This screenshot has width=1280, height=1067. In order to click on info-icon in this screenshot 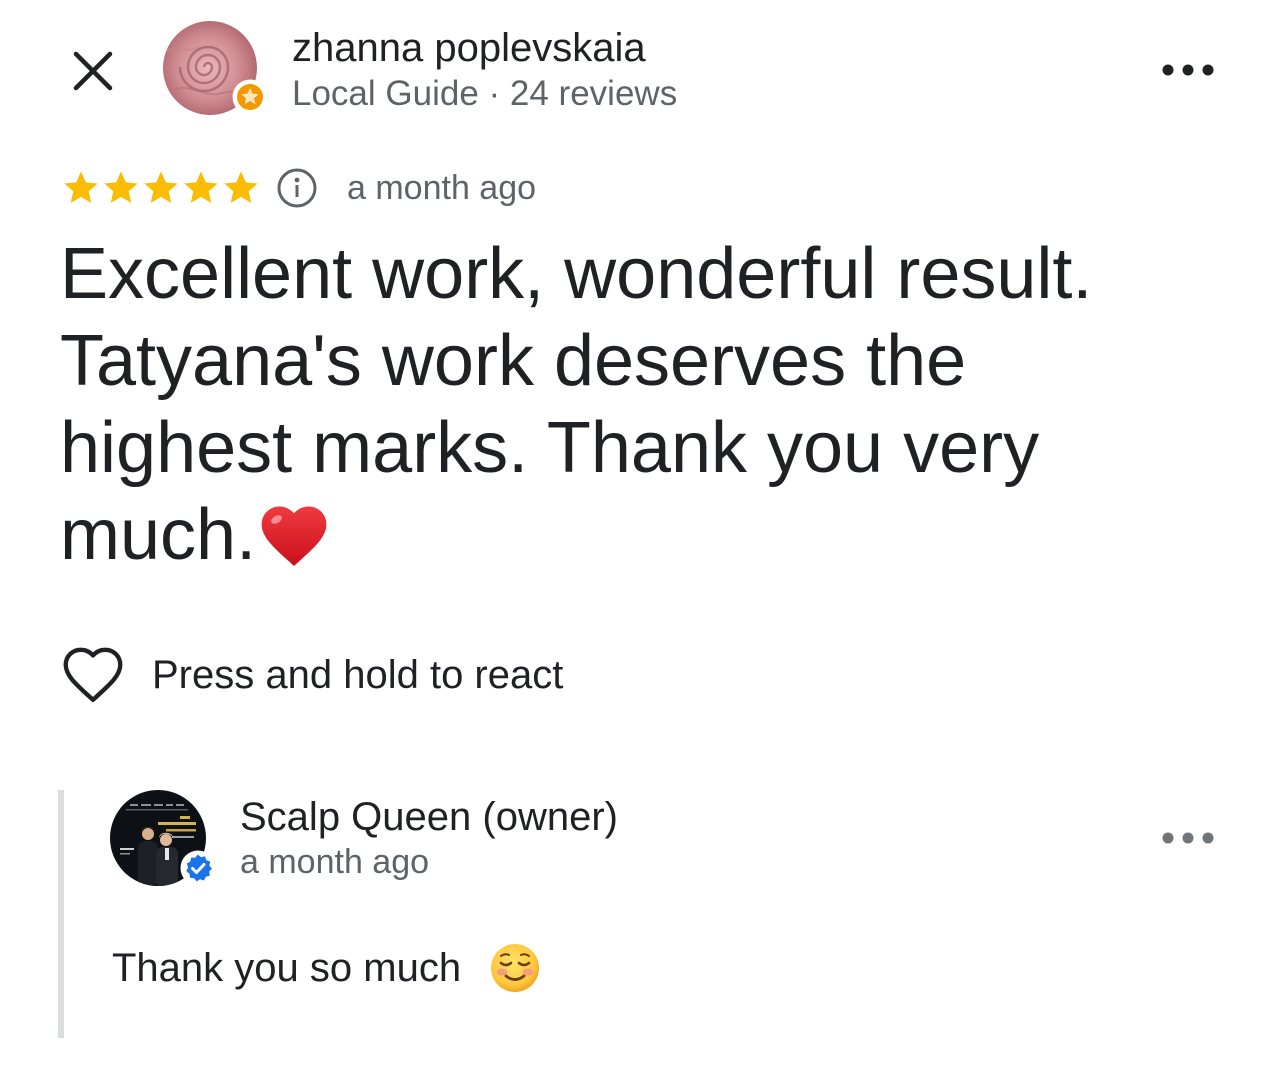, I will do `click(297, 188)`.